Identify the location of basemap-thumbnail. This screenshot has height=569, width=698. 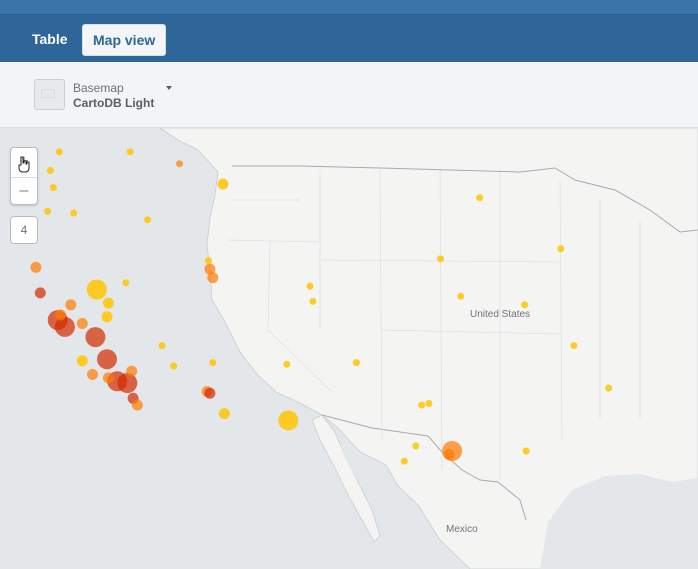
(49, 94).